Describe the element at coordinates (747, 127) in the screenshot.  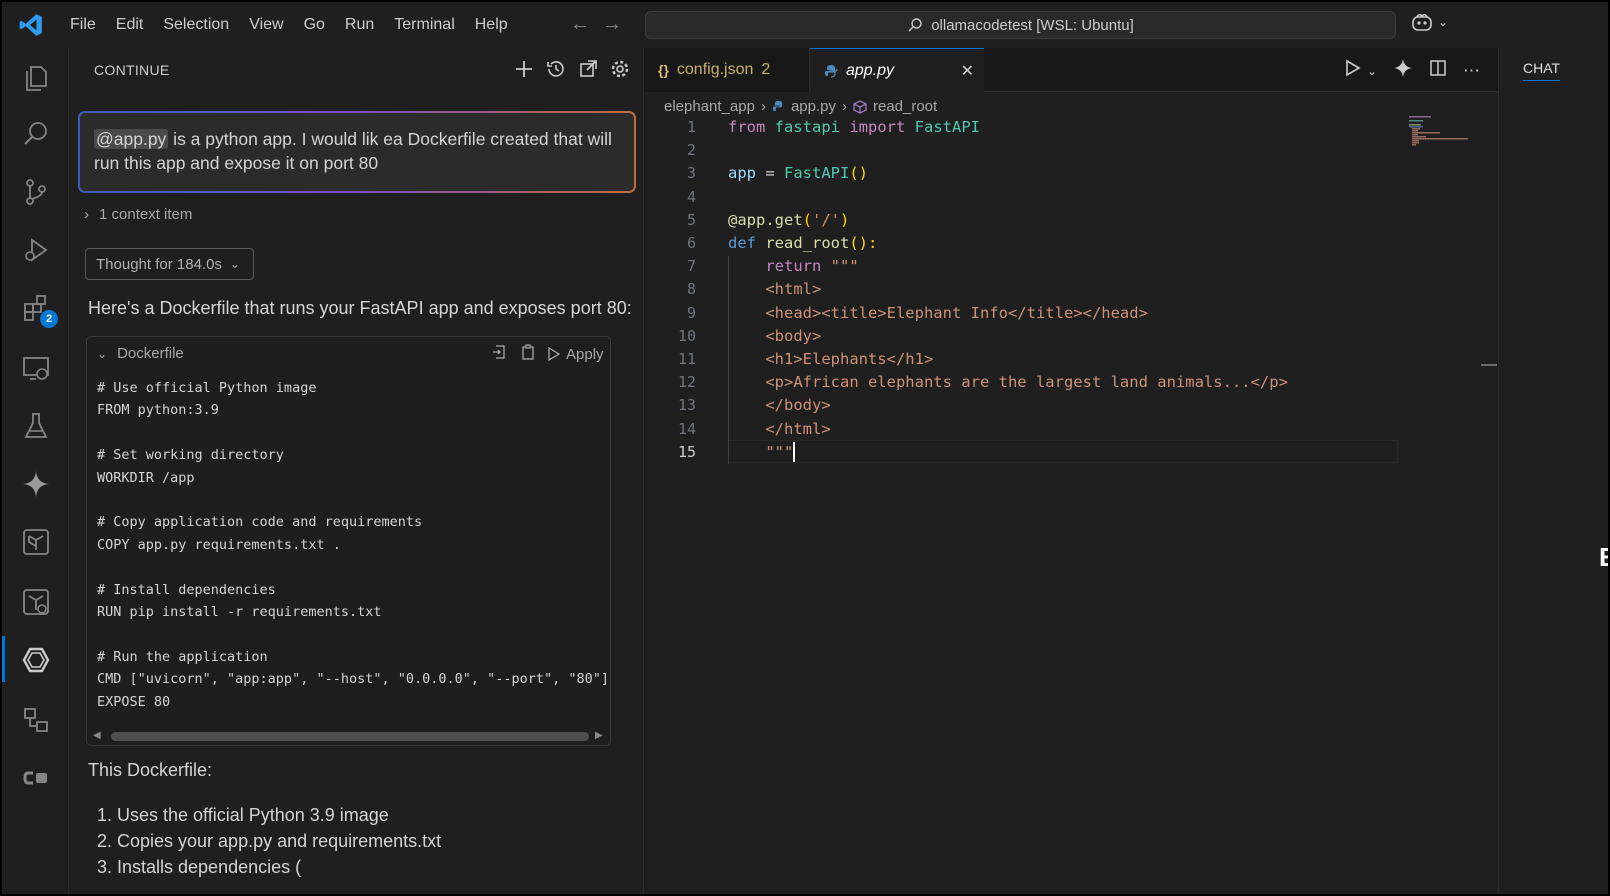
I see `token-keyword: from` at that location.